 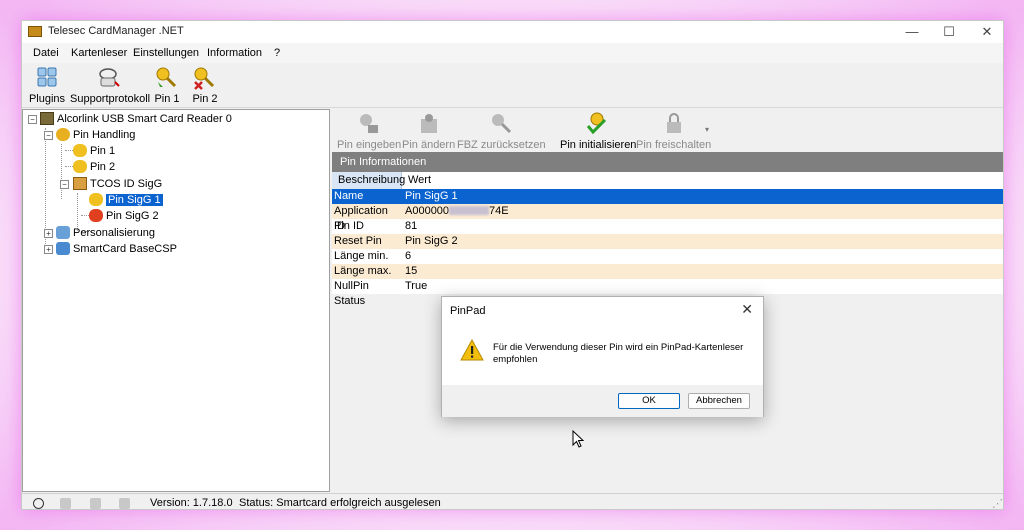 I want to click on card-reader-icon, so click(x=47, y=118).